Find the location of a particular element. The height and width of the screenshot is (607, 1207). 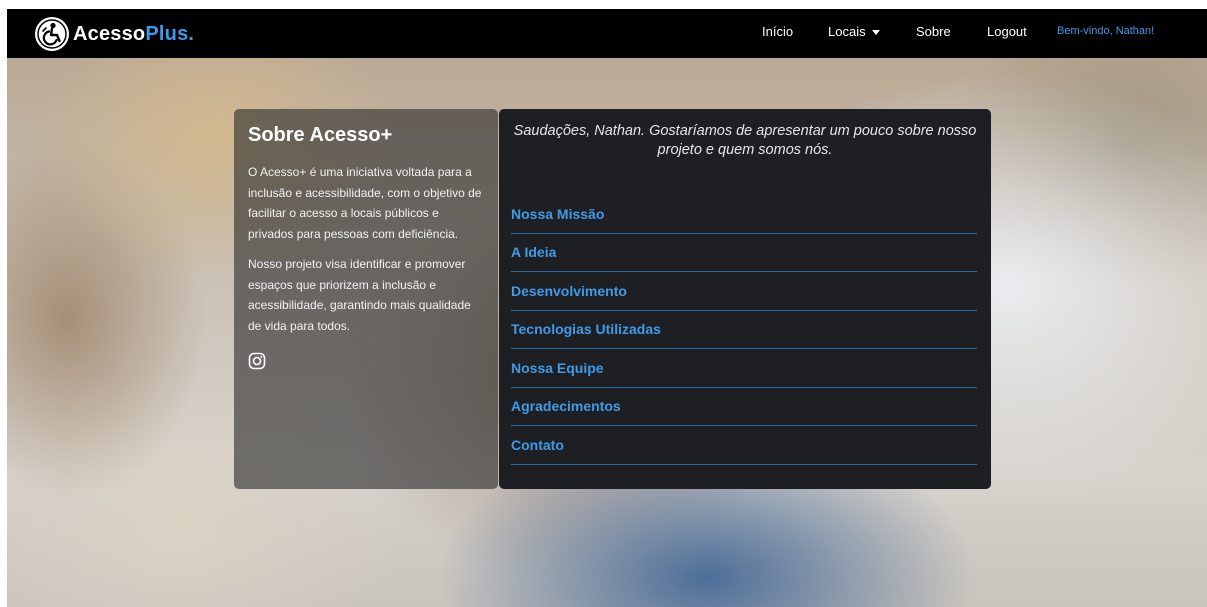

section-link-desenvolvimento: Desenvolvimento is located at coordinates (744, 291).